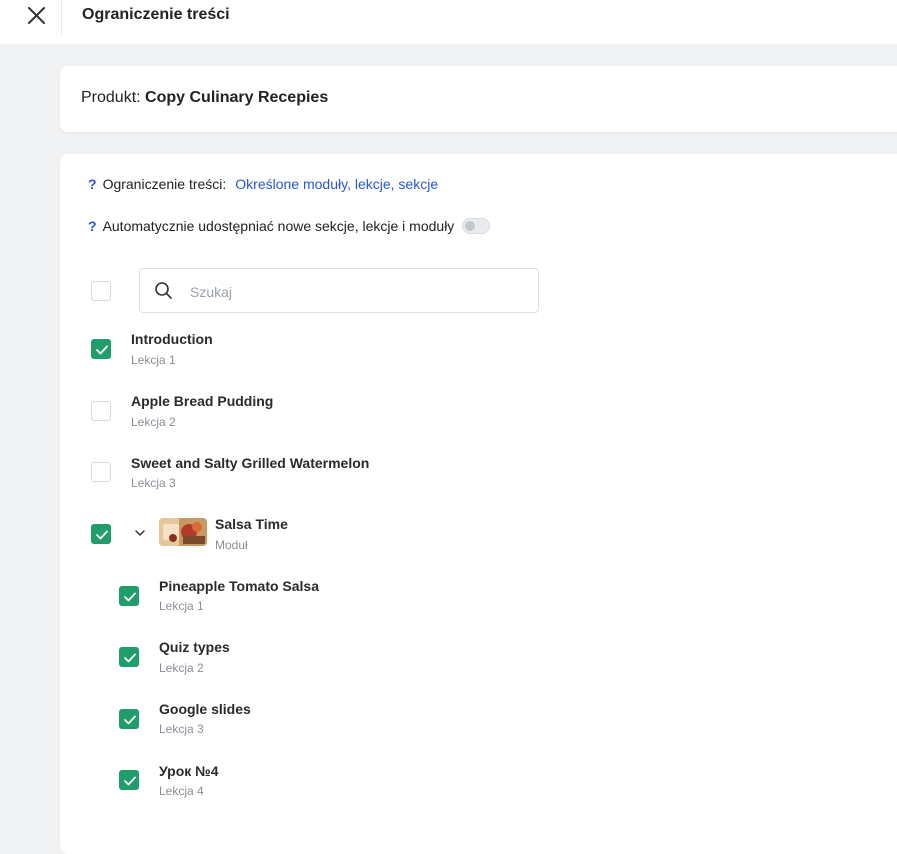 Image resolution: width=897 pixels, height=854 pixels. I want to click on child-title: Google slides, so click(205, 709).